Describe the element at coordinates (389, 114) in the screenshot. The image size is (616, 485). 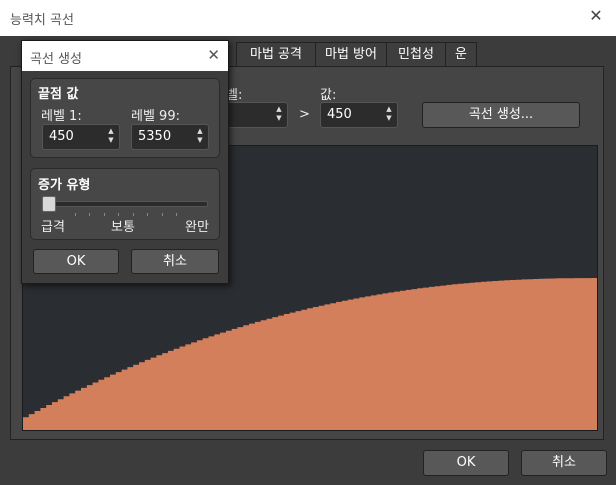
I see `value-spin-arrows-icon: ▲ ▼` at that location.